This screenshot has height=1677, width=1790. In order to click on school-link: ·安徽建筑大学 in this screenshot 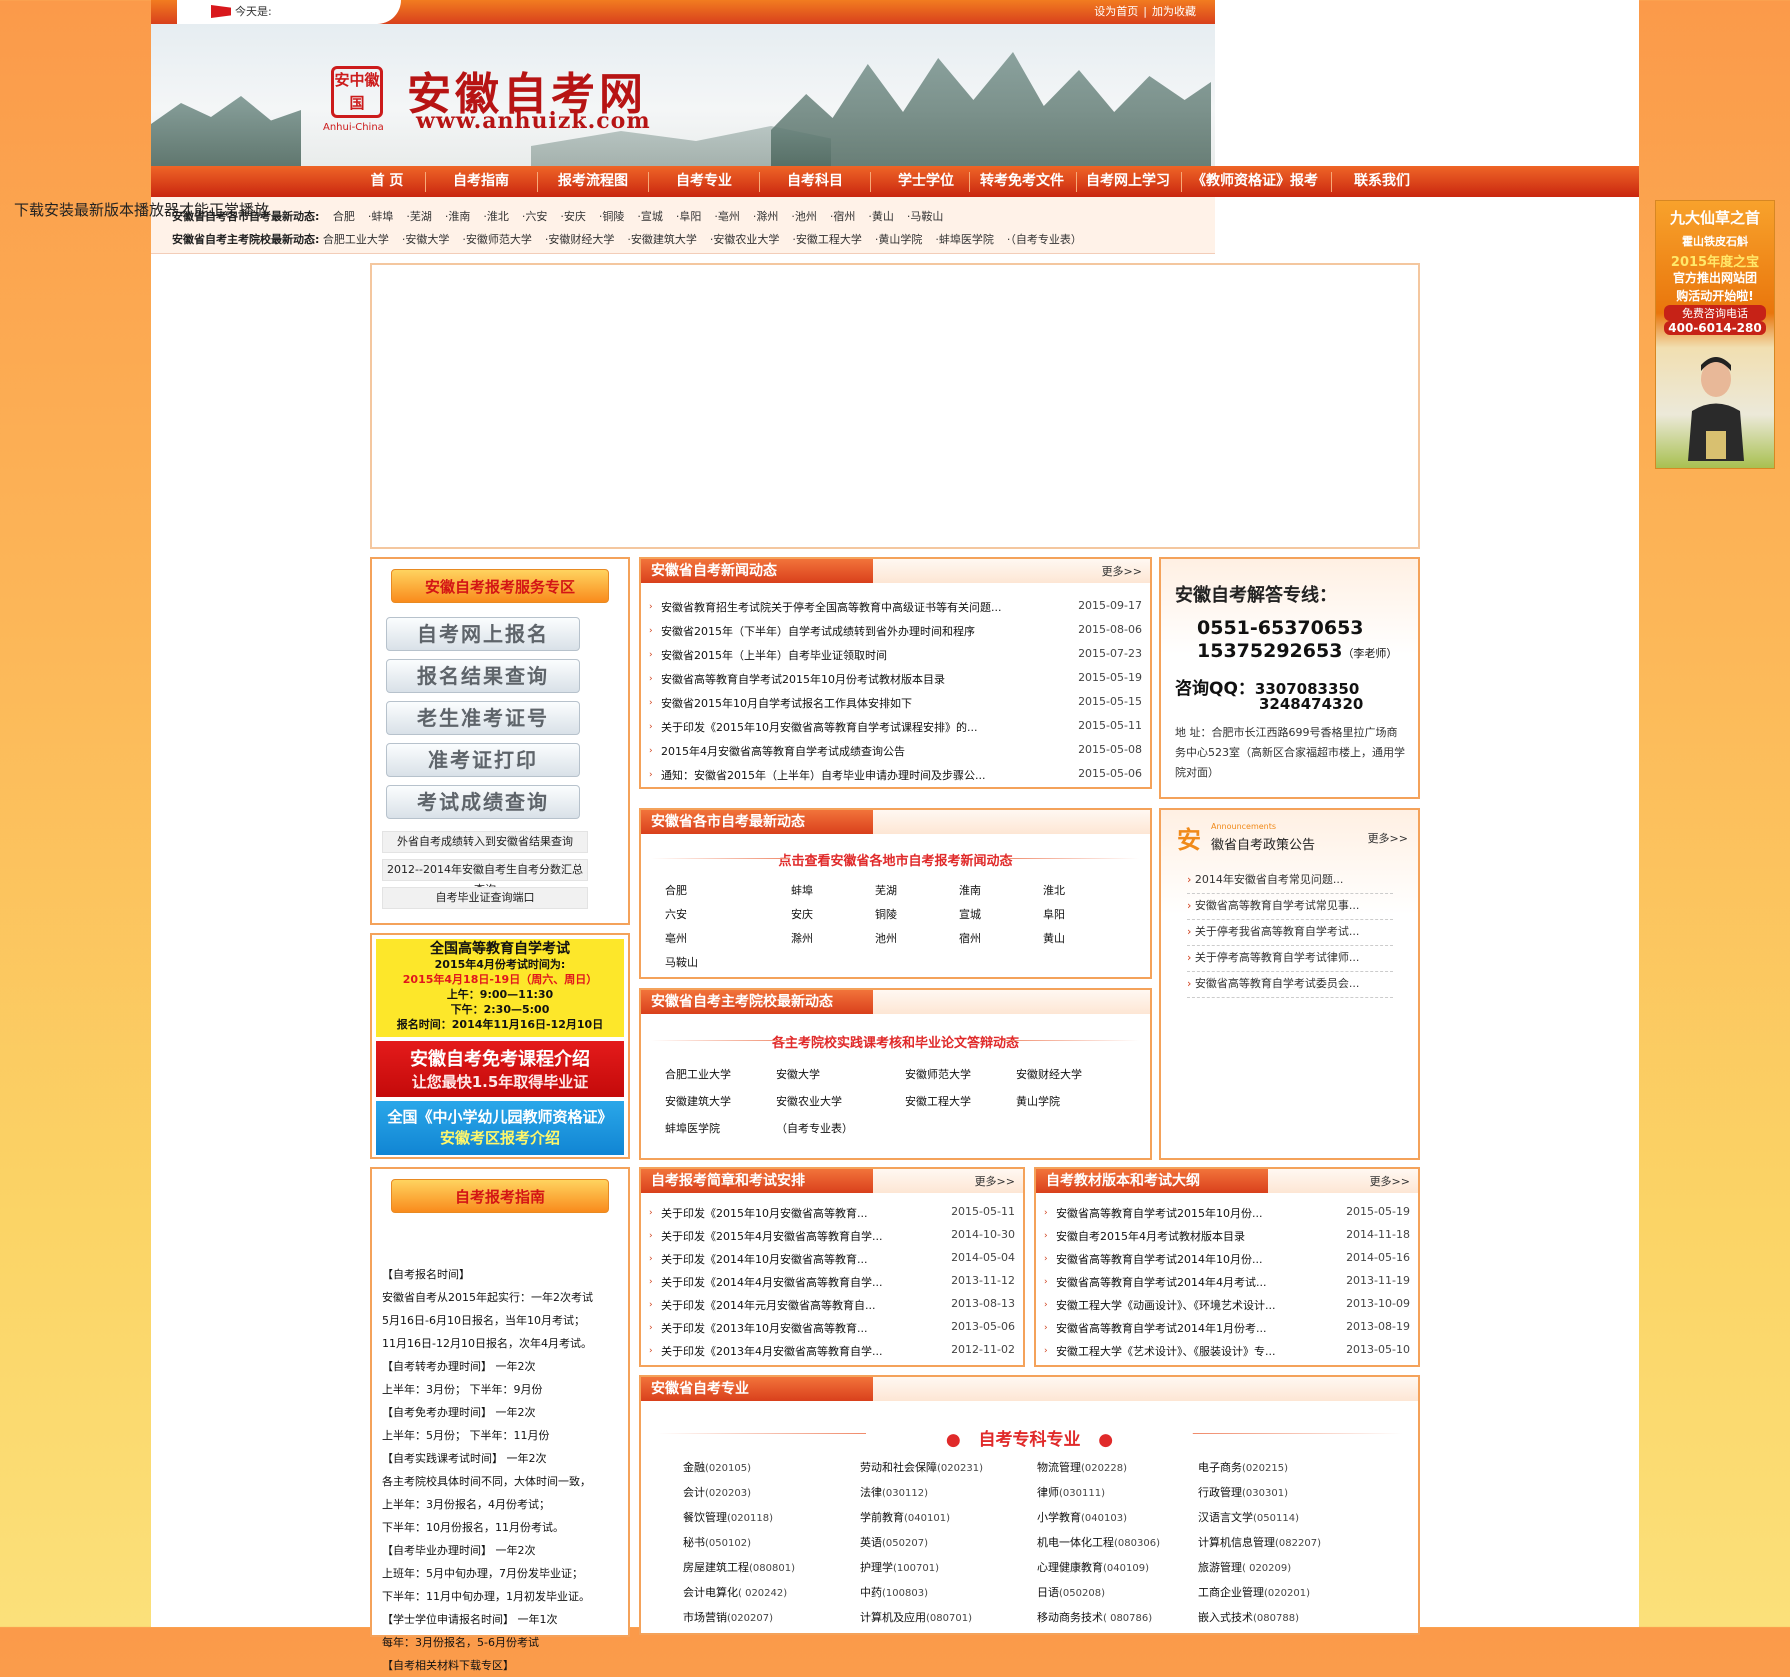, I will do `click(662, 239)`.